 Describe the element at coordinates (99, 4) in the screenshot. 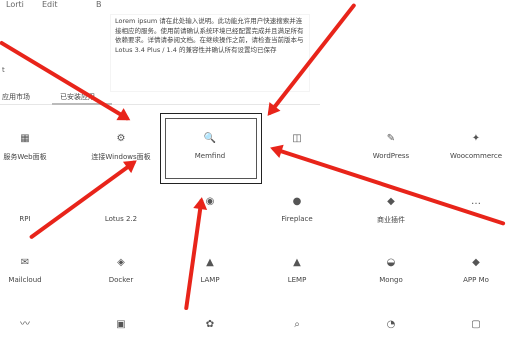

I see `menu-item: B` at that location.